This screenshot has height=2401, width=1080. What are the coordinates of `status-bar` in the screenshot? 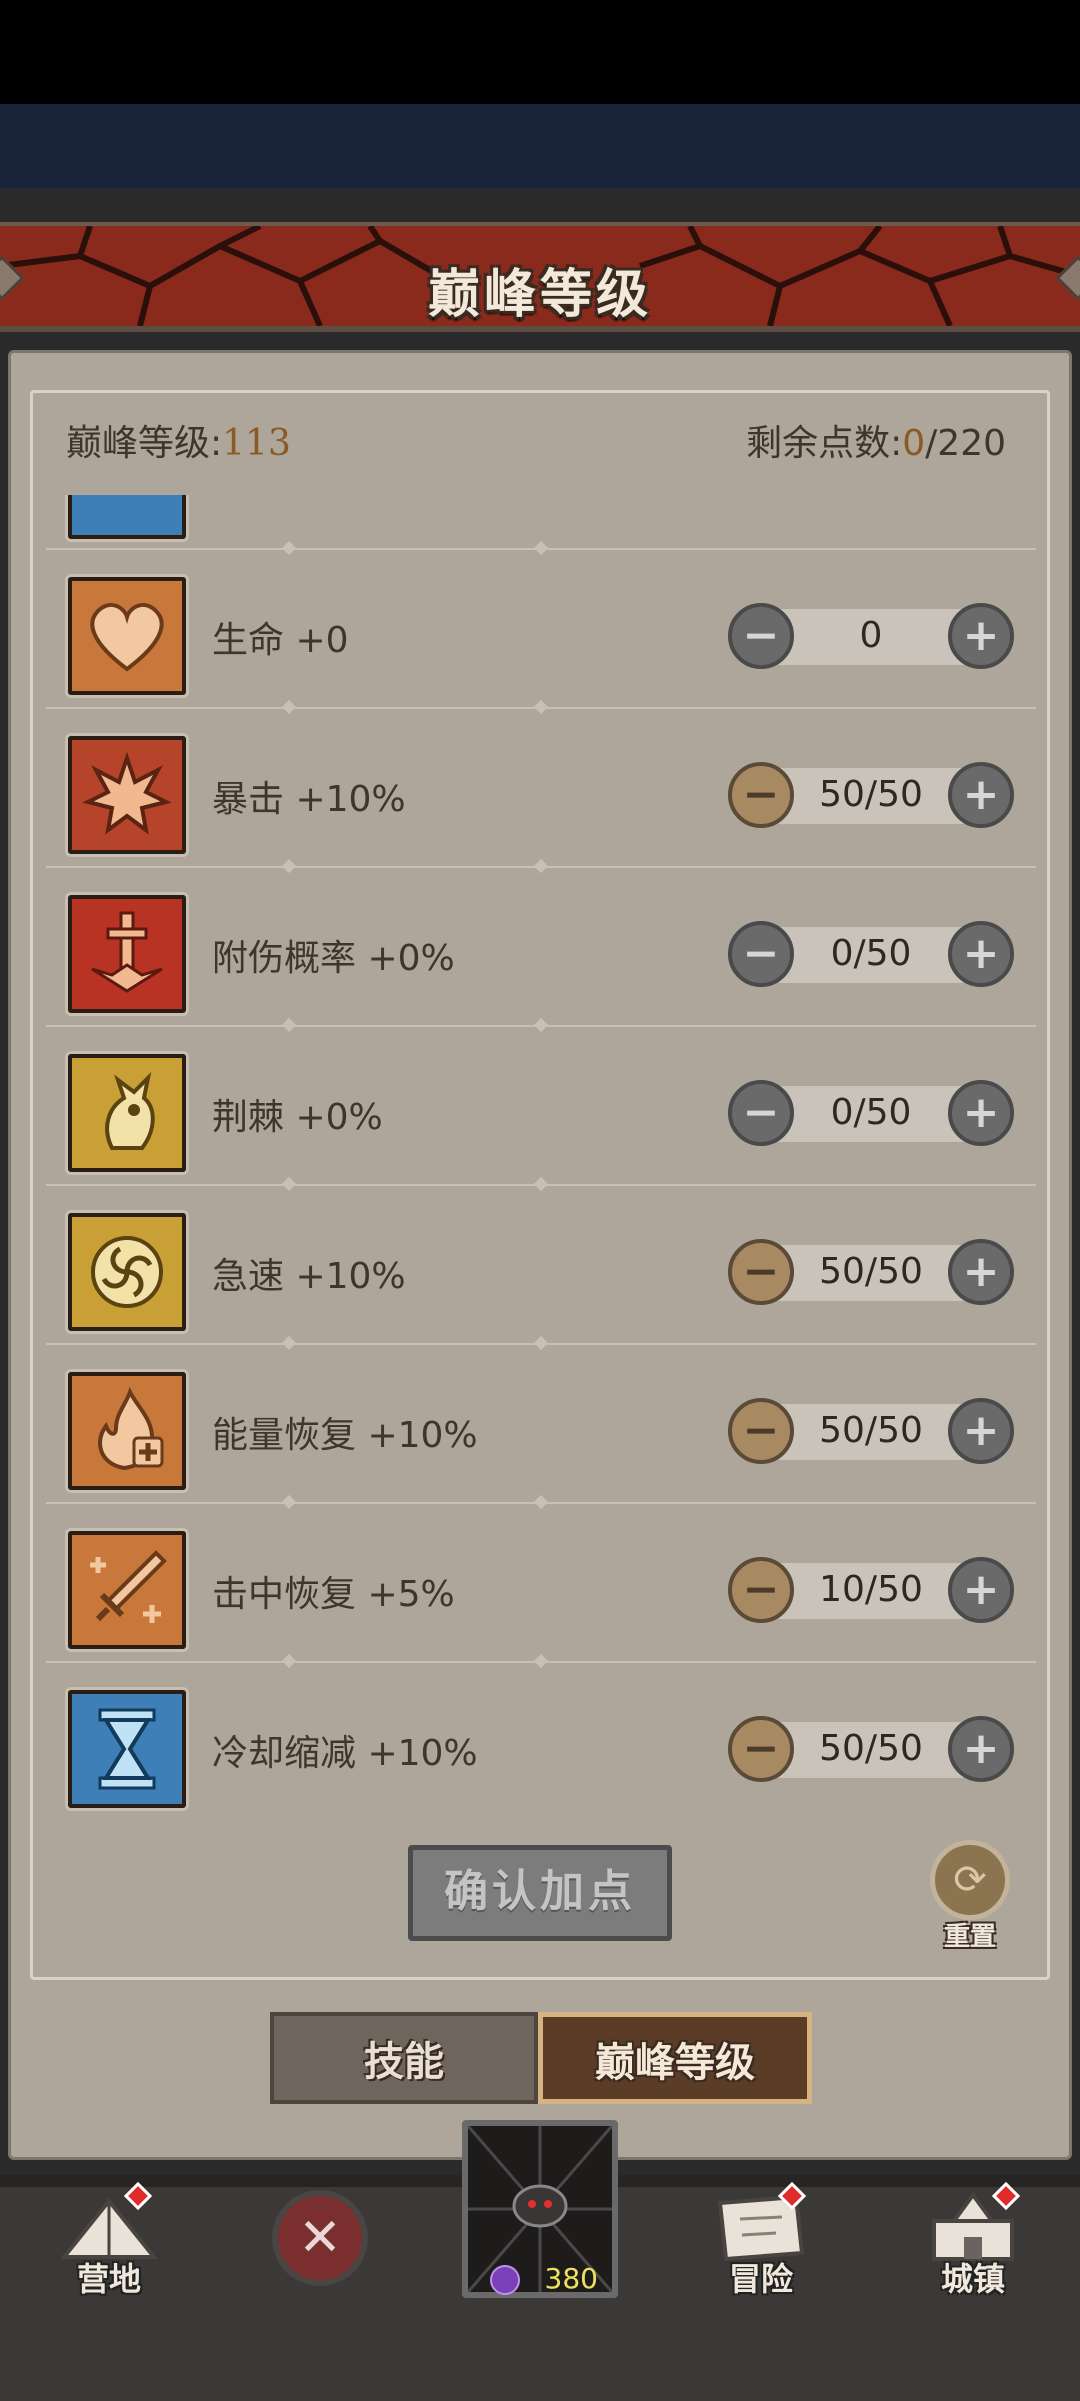 It's located at (540, 52).